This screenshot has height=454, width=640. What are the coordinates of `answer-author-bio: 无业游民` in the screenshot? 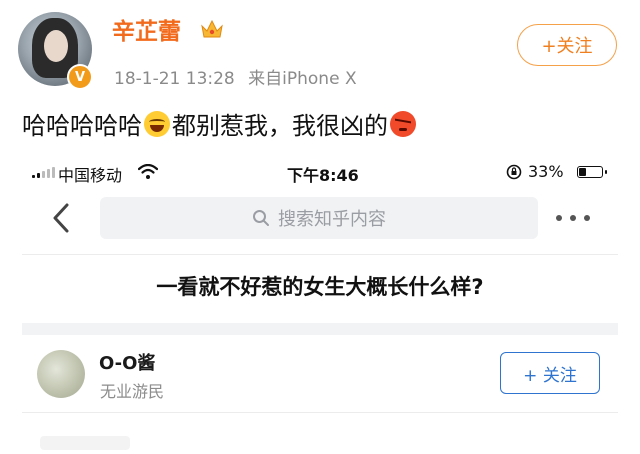 It's located at (132, 391).